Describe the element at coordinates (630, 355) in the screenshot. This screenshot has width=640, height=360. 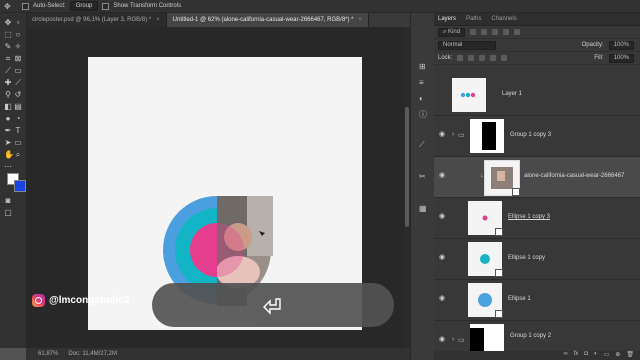
I see `trash-icon: 🗑` at that location.